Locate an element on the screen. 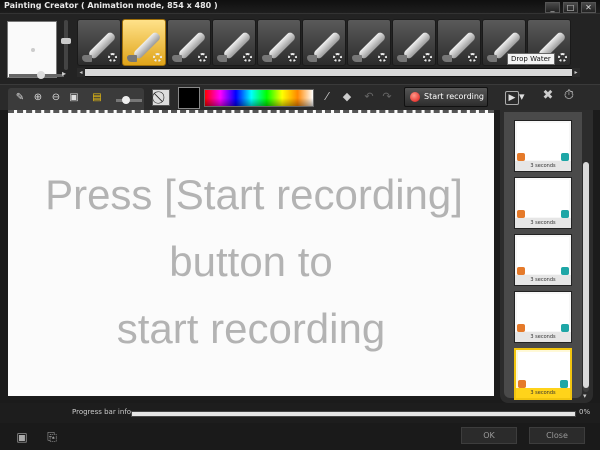 This screenshot has height=450, width=600. window-controls: _ □ ✕ is located at coordinates (570, 7).